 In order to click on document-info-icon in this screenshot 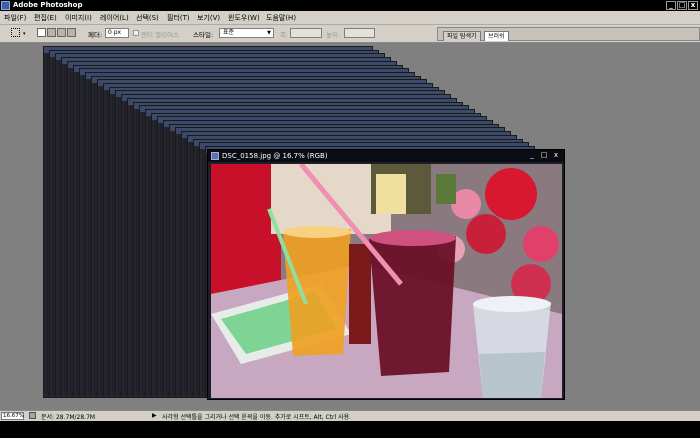, I will do `click(32, 415)`.